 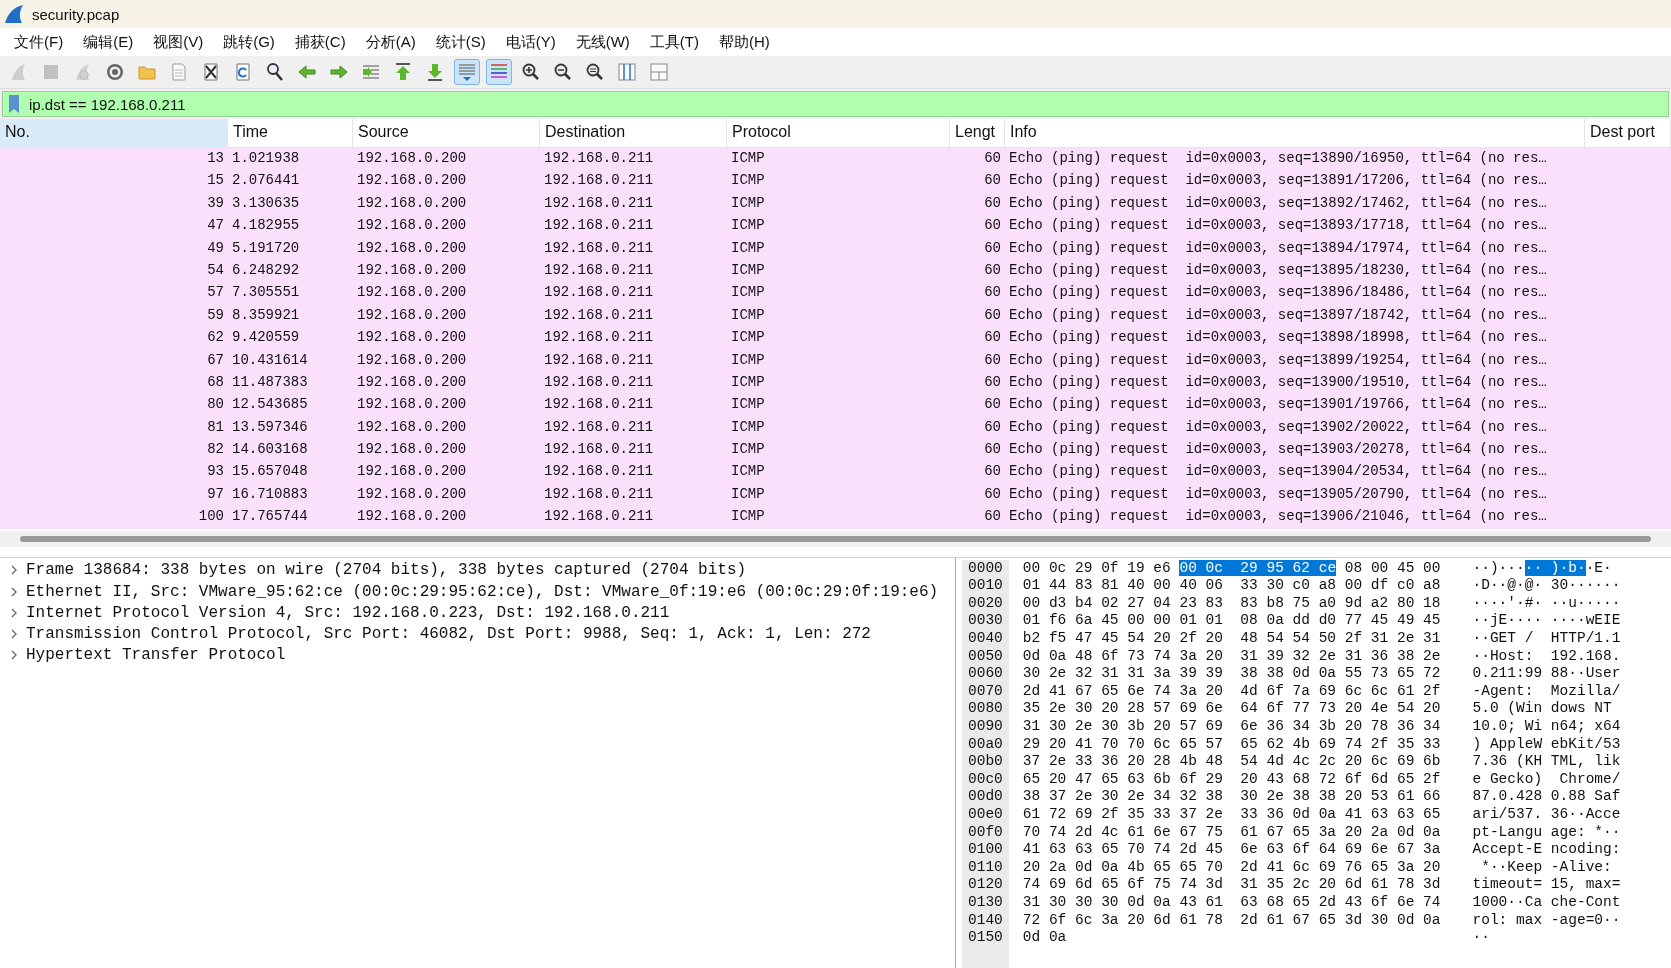 What do you see at coordinates (266, 181) in the screenshot?
I see `table-cell-text: 2.076441` at bounding box center [266, 181].